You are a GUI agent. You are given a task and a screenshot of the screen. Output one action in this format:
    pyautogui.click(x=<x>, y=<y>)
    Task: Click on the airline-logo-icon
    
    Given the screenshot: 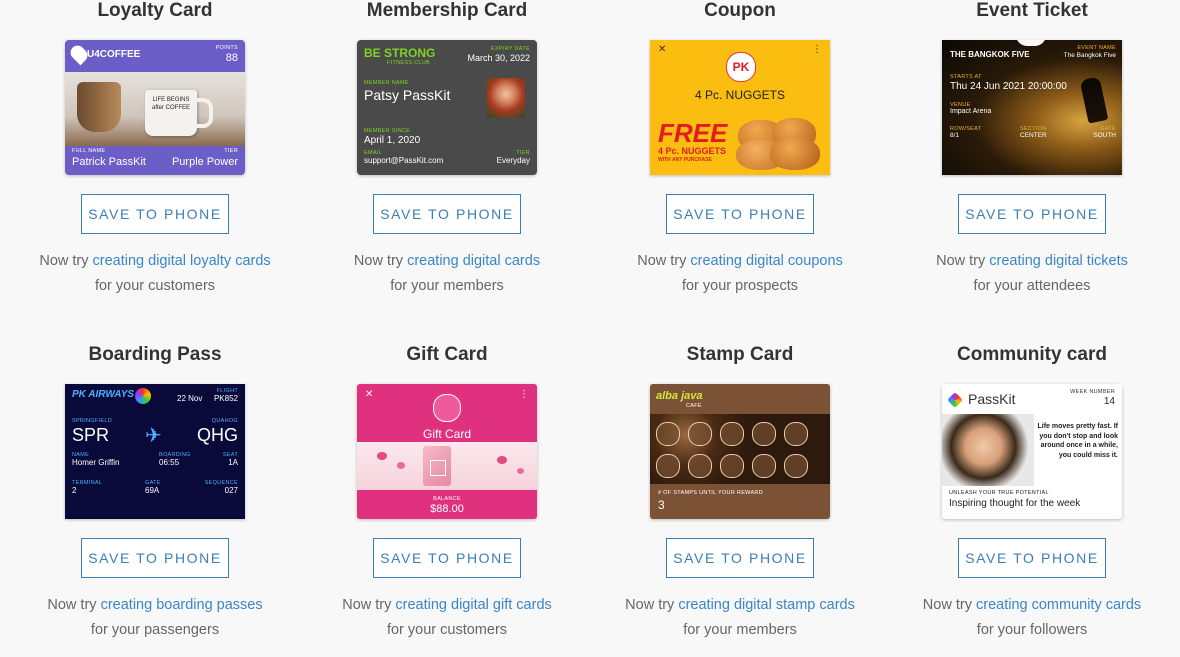 What is the action you would take?
    pyautogui.click(x=143, y=396)
    